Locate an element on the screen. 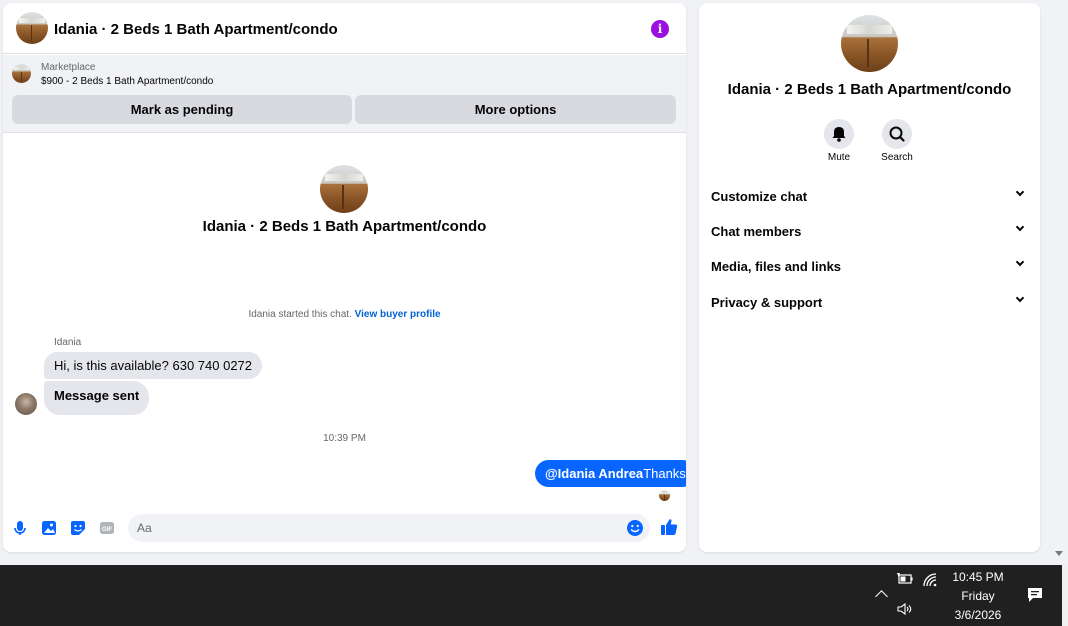 This screenshot has height=626, width=1068. mention-text: @Idania Andrea is located at coordinates (594, 473).